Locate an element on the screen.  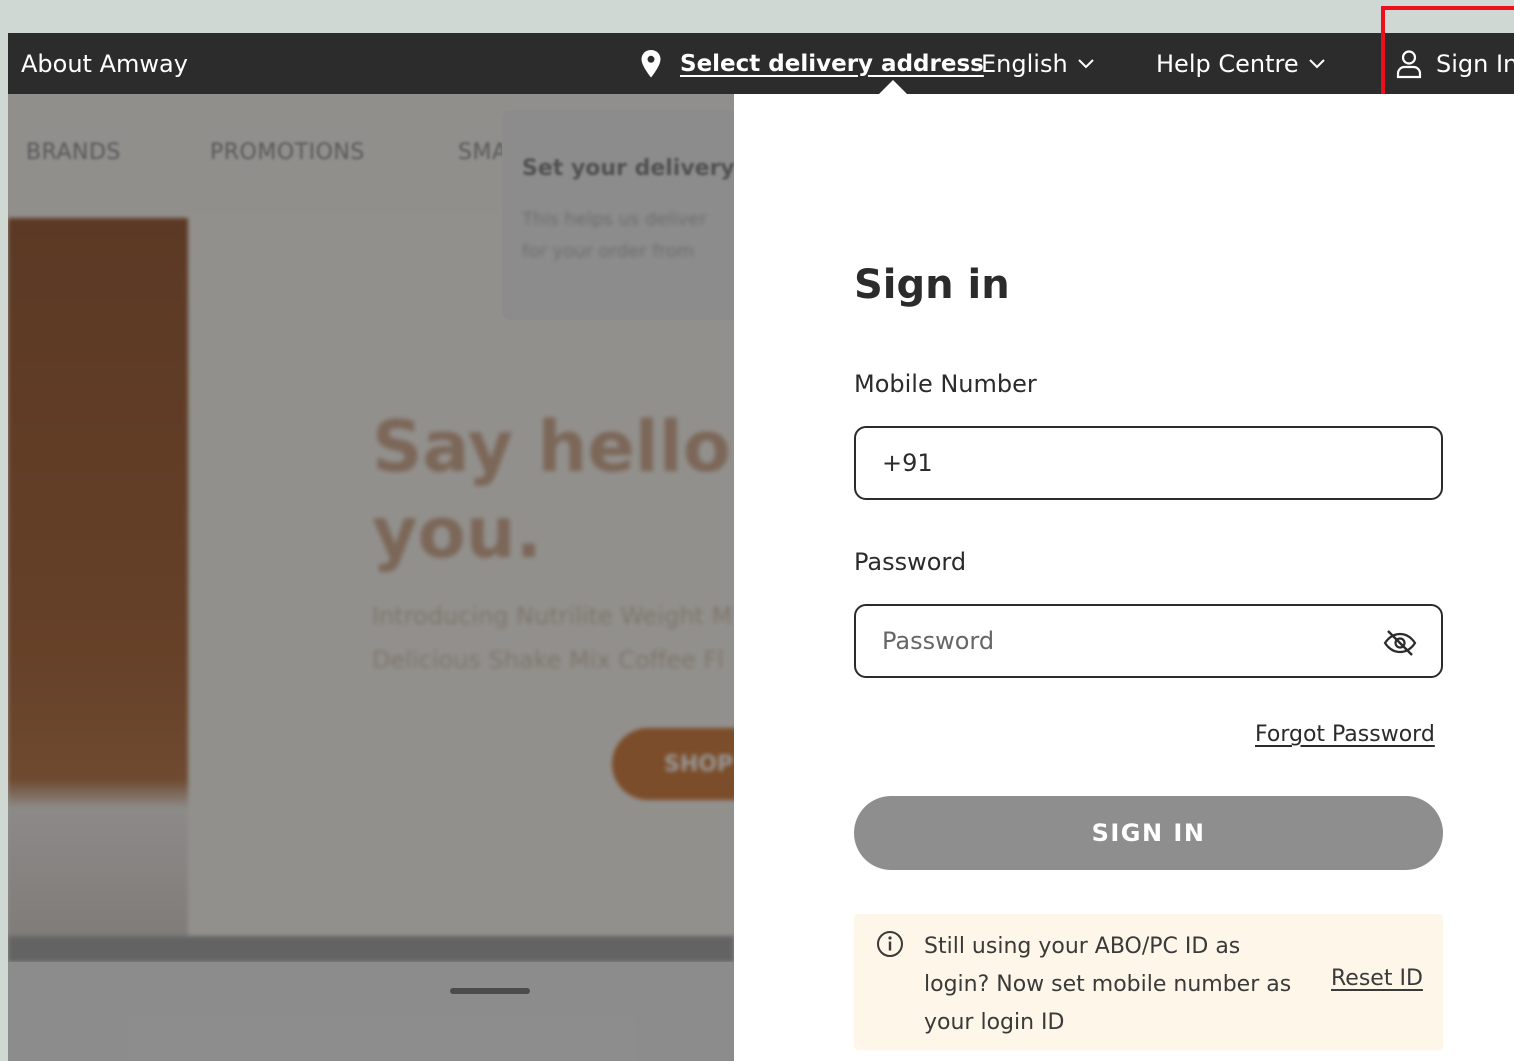
password-input is located at coordinates (1122, 641).